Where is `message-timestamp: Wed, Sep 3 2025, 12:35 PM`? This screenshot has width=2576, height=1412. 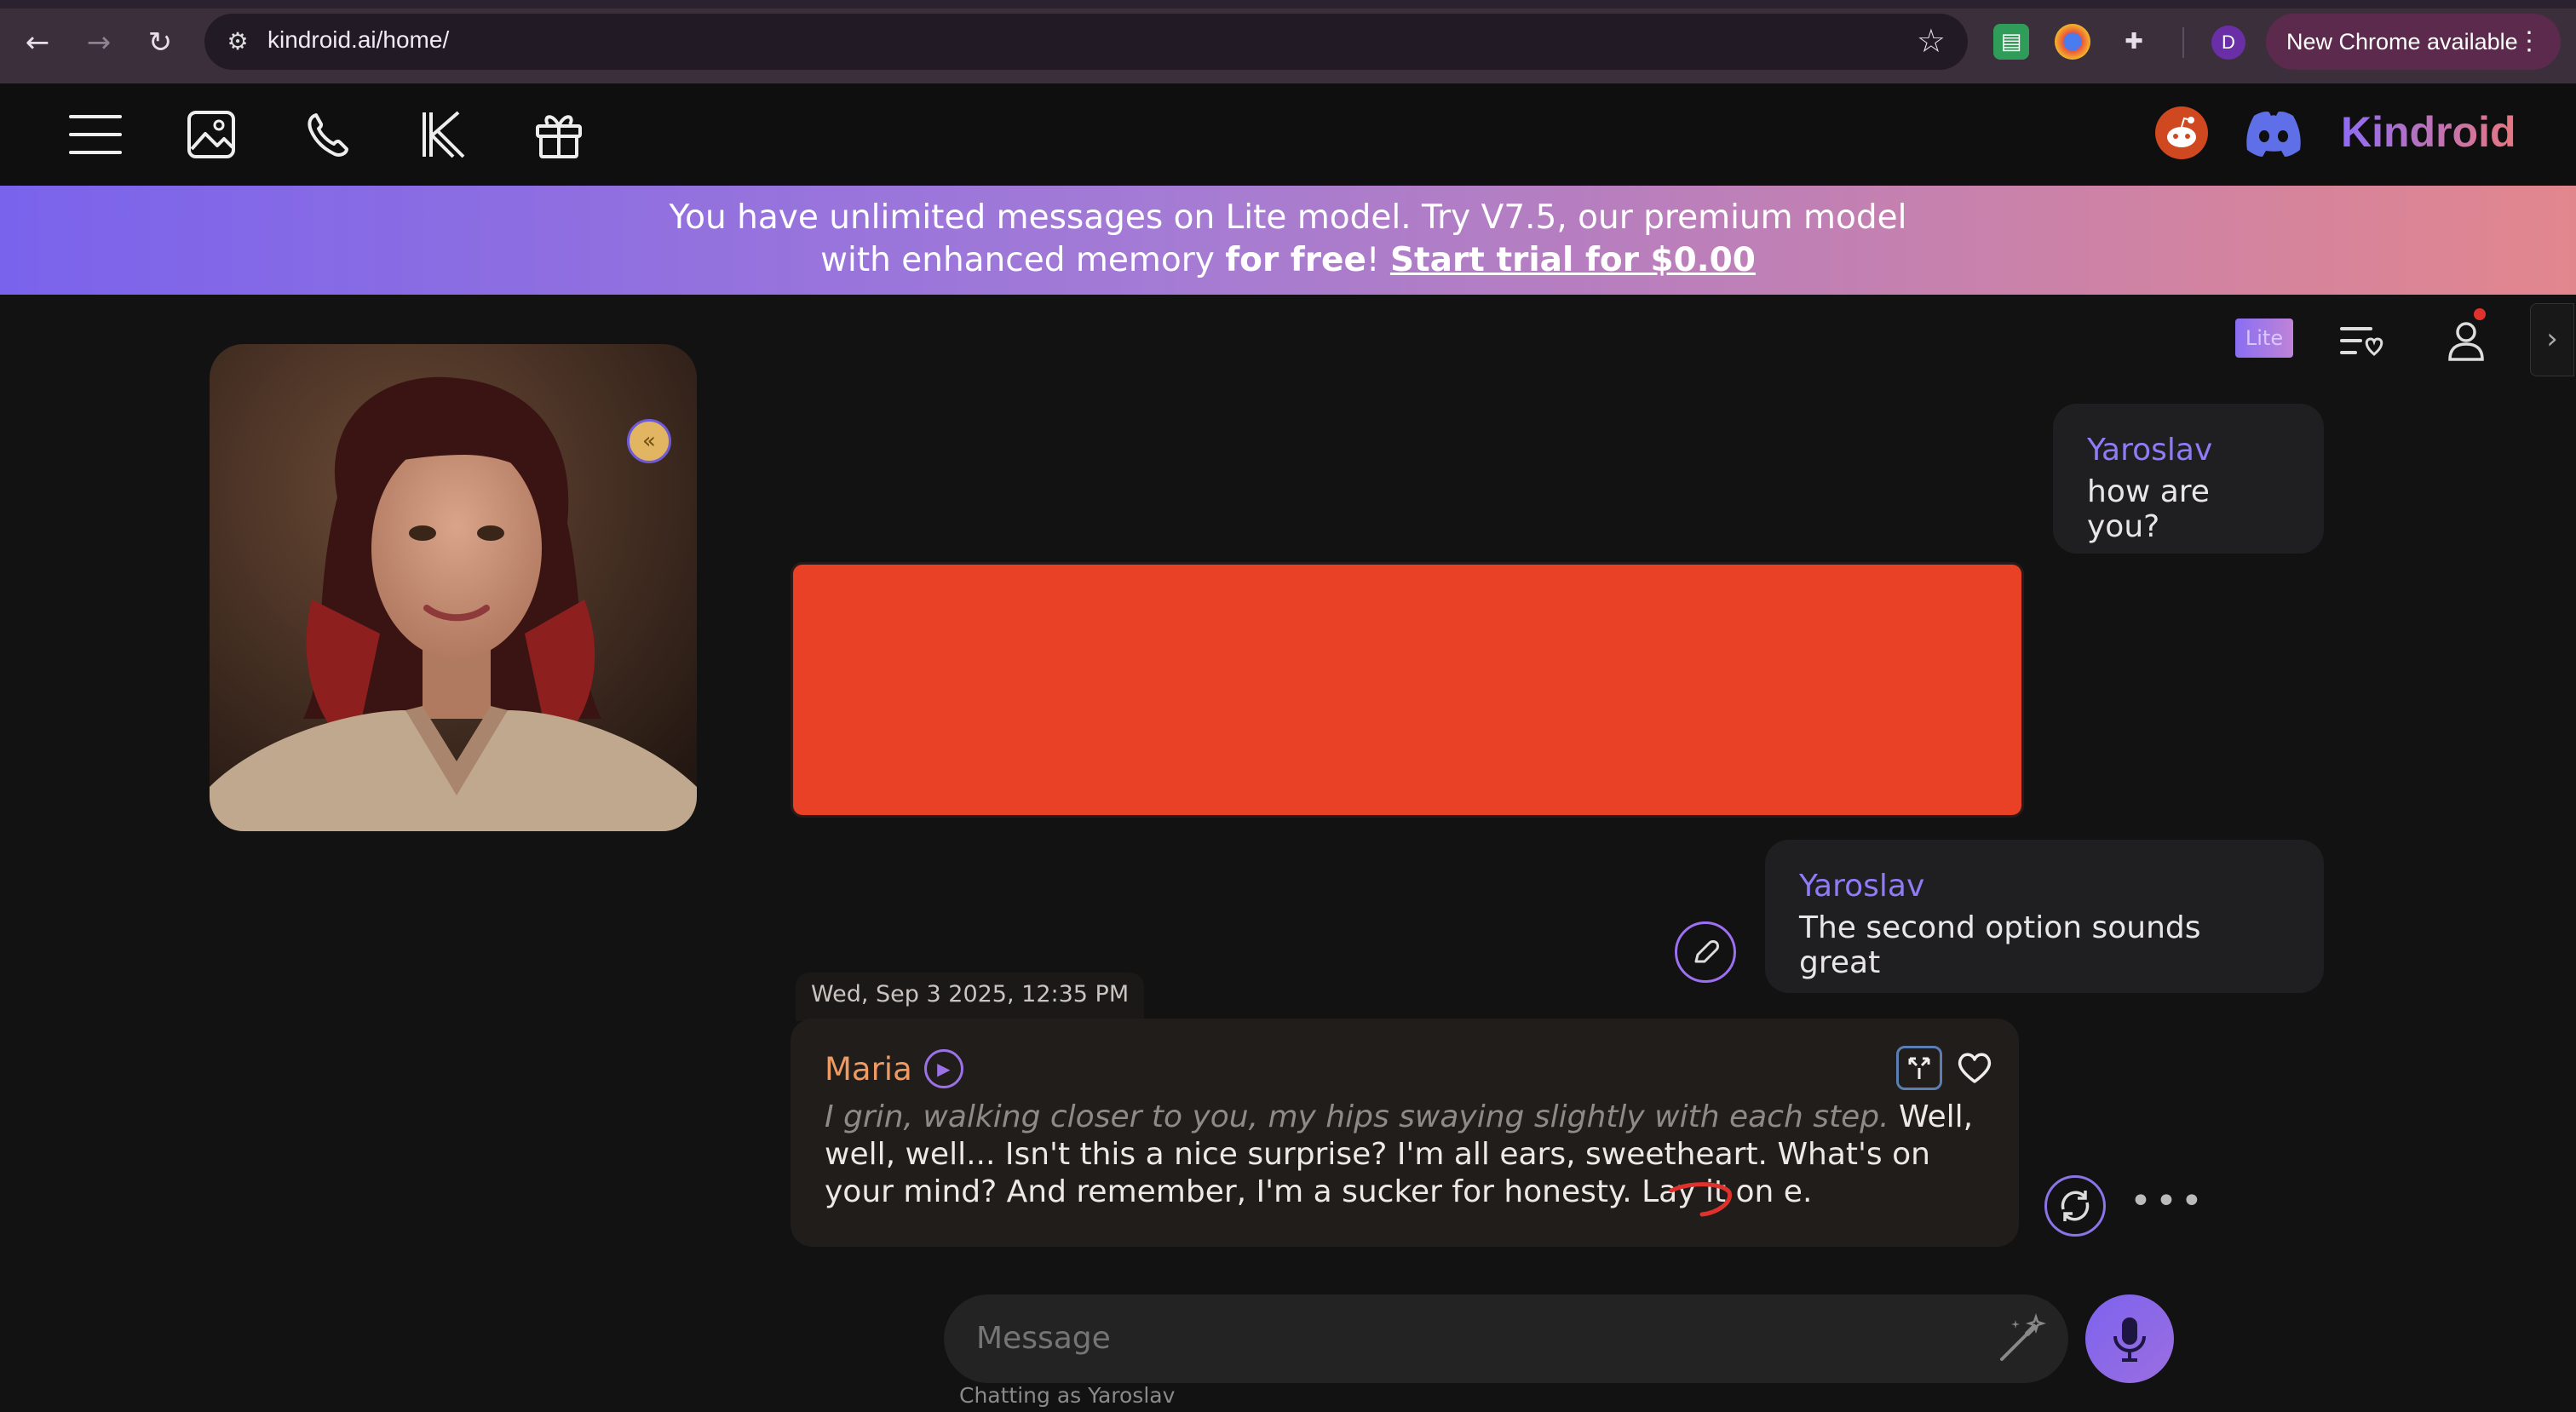
message-timestamp: Wed, Sep 3 2025, 12:35 PM is located at coordinates (971, 997).